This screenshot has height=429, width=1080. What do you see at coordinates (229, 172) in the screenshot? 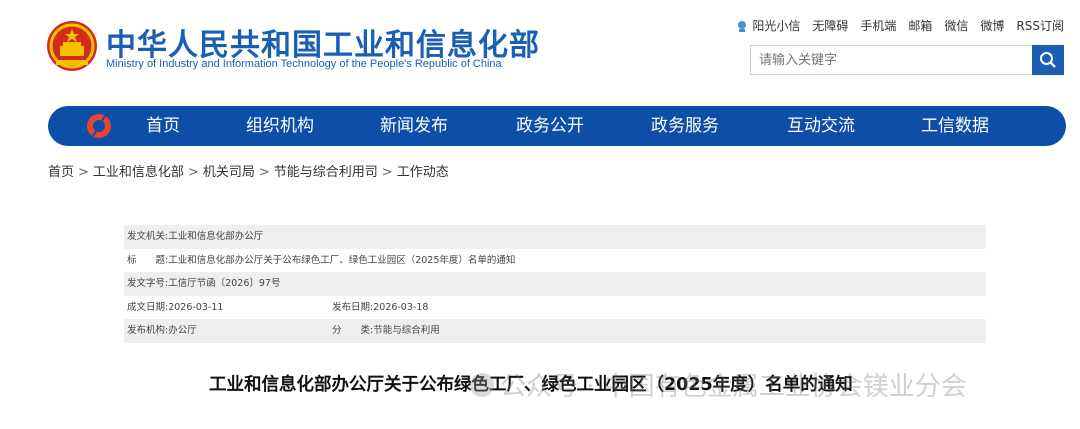
I see `breadcrumb-departments: 机关司局` at bounding box center [229, 172].